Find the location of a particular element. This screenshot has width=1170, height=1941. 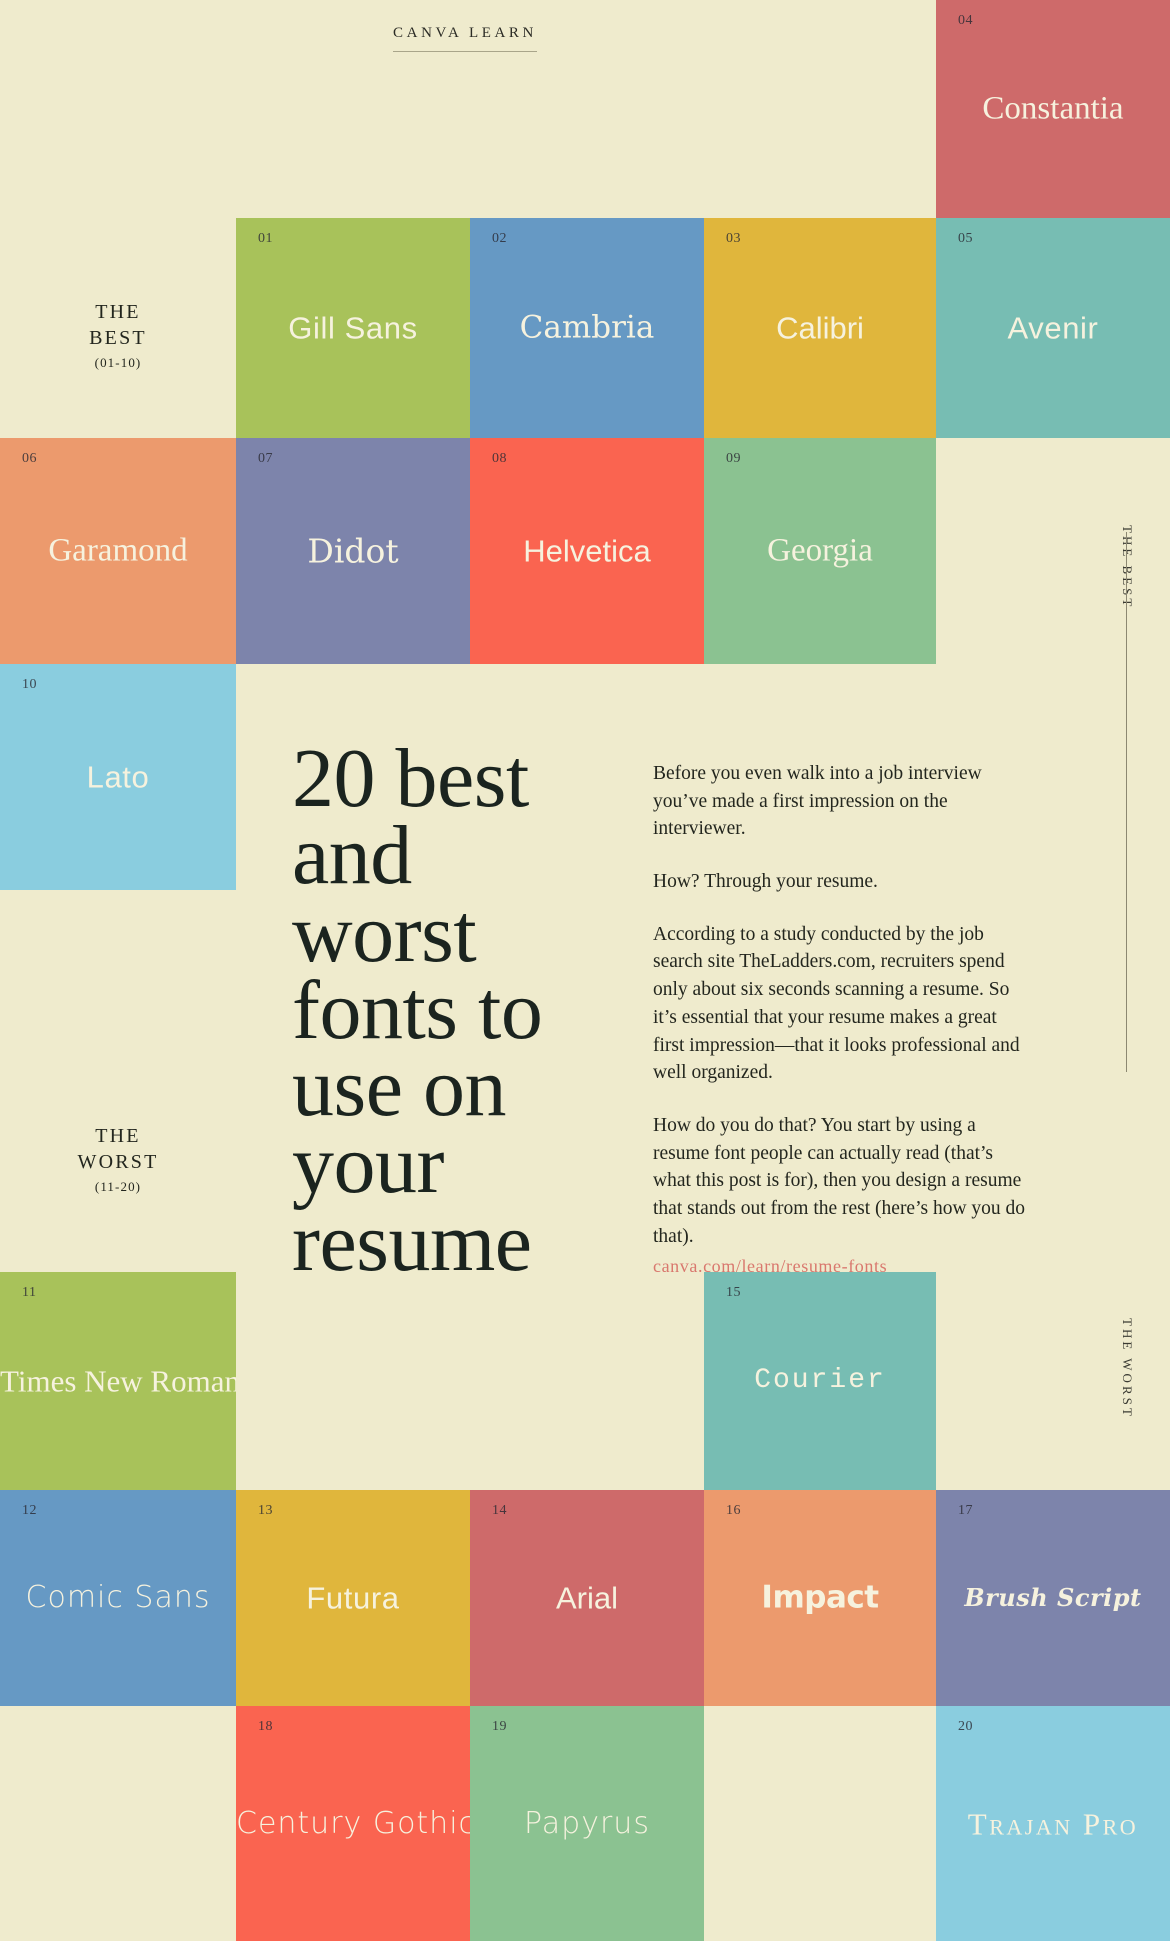

font-tile-trajan-pro: 20 Trajan Pro is located at coordinates (1053, 1823).